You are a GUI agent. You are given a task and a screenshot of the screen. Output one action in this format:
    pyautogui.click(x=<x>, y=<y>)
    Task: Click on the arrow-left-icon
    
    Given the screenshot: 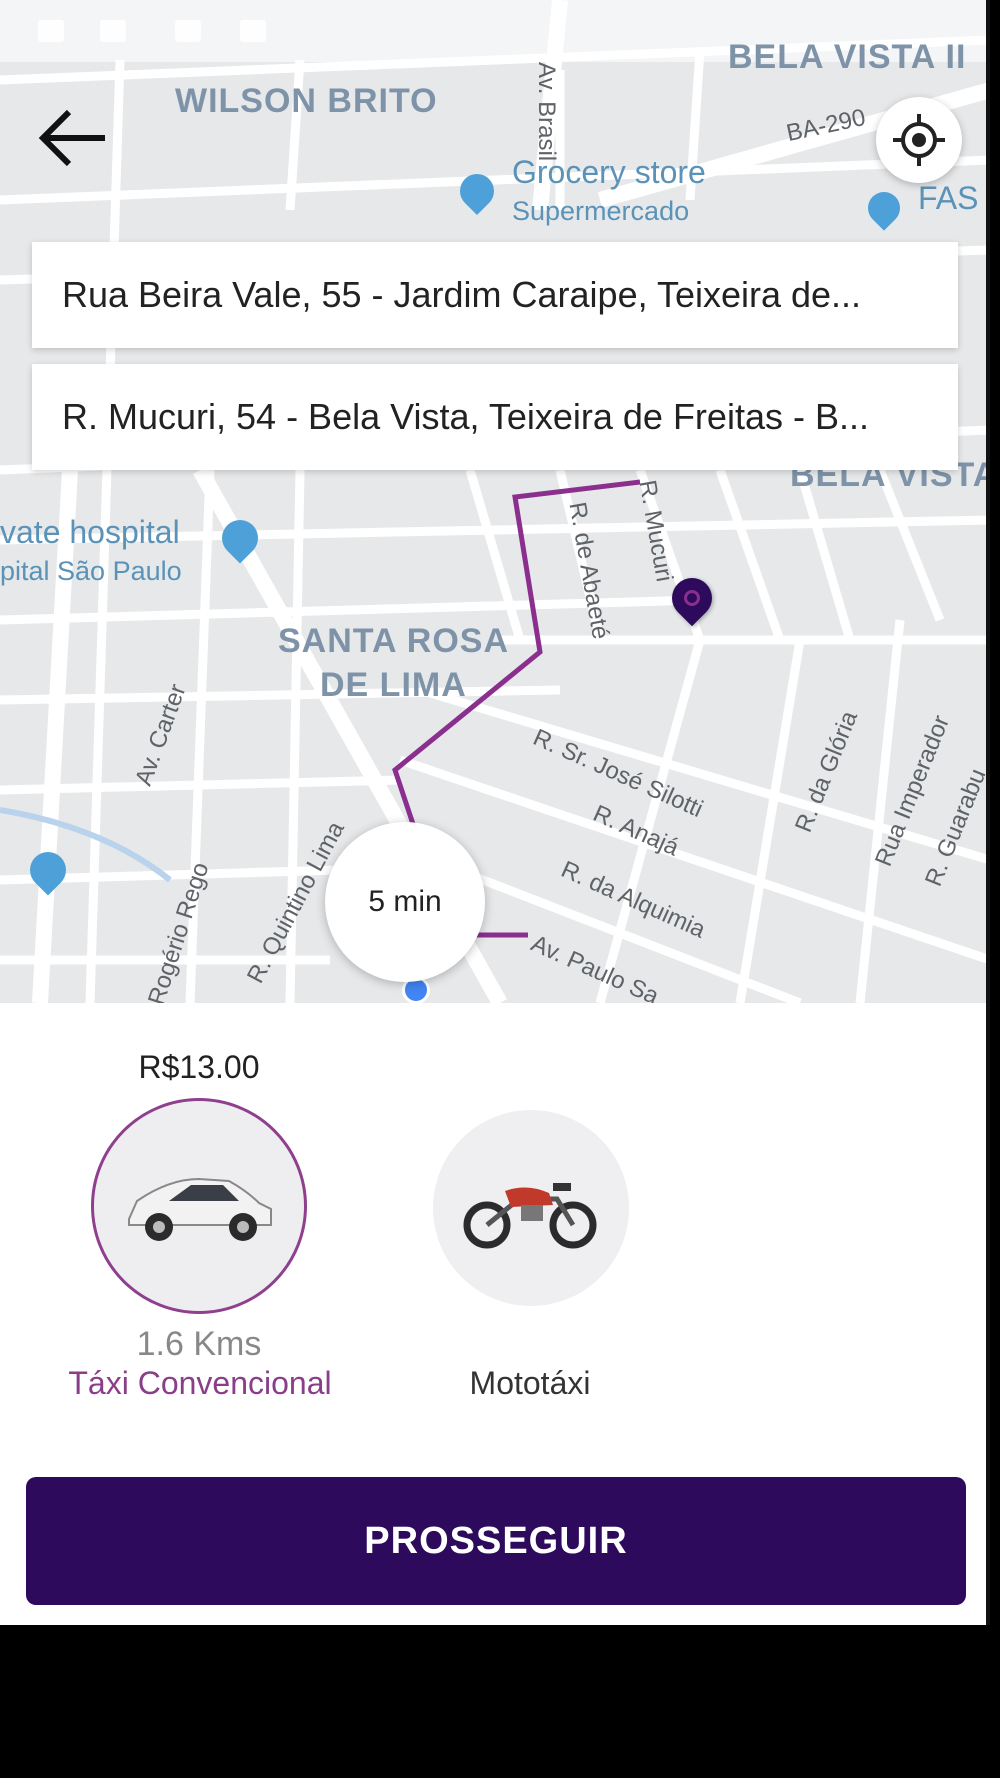 What is the action you would take?
    pyautogui.click(x=71, y=138)
    